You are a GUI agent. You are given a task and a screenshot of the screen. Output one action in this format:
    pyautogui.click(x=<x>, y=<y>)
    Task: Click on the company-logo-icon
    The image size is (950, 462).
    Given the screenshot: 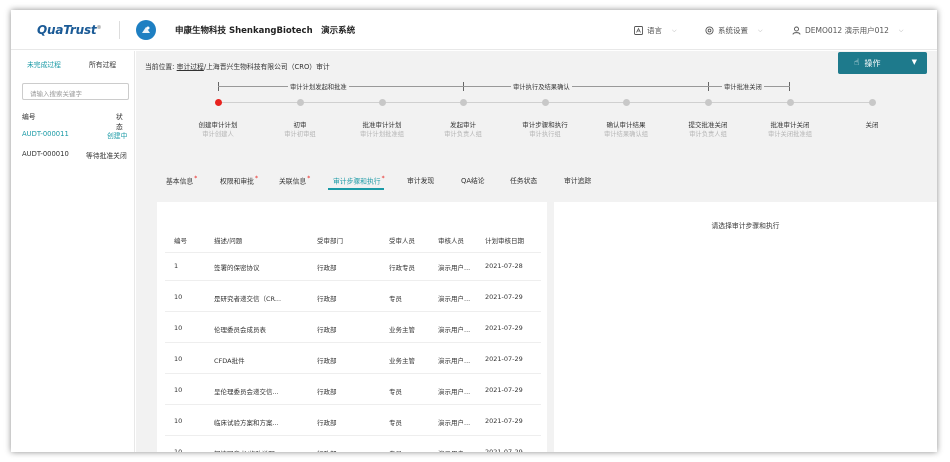 What is the action you would take?
    pyautogui.click(x=146, y=30)
    